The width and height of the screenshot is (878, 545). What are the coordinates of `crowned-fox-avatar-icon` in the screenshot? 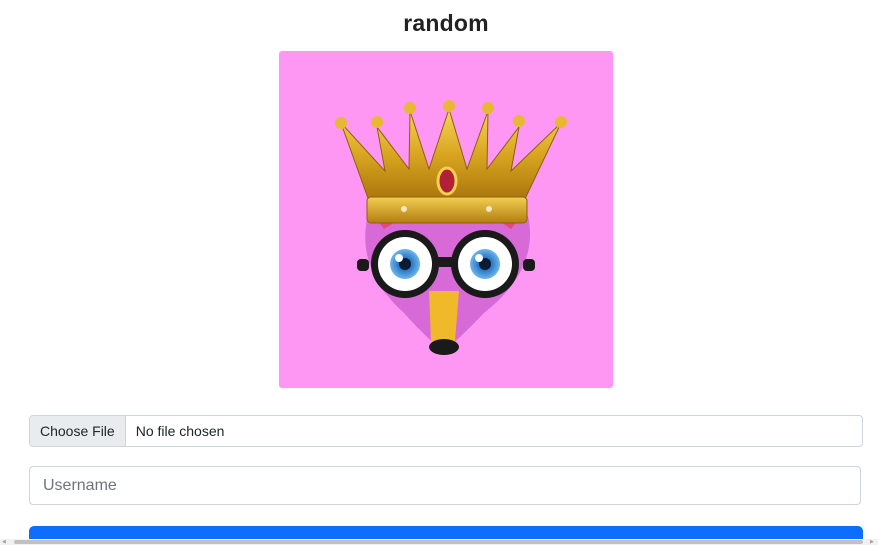 It's located at (451, 227).